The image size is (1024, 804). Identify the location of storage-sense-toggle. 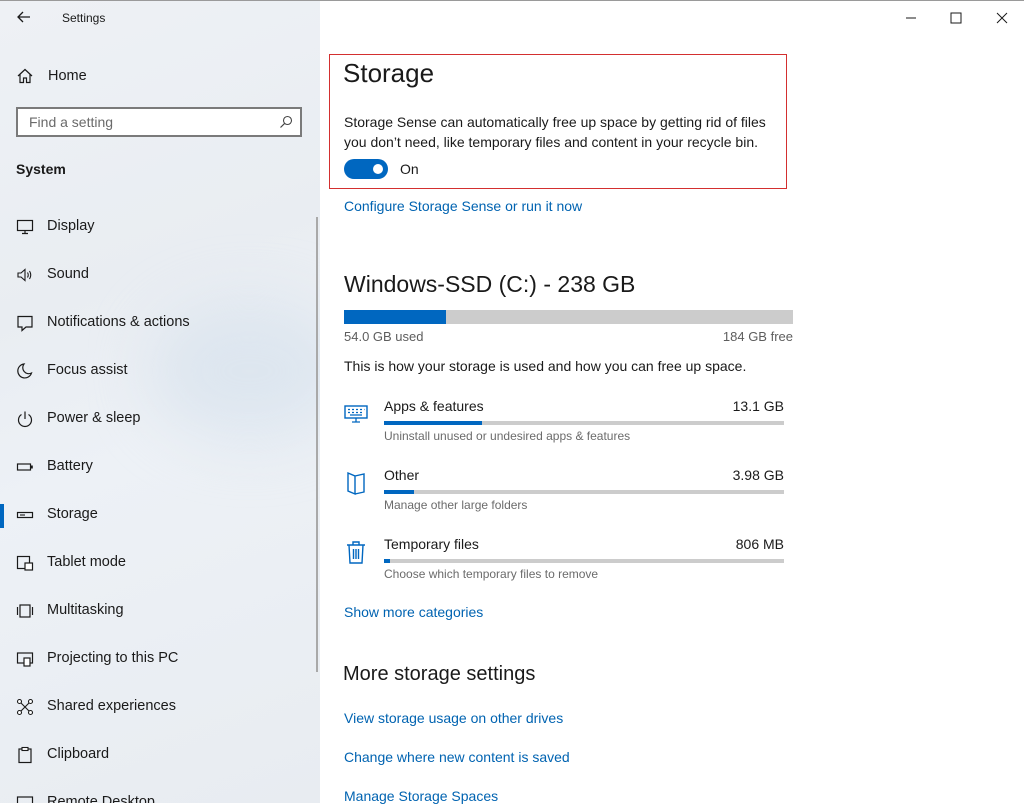
(366, 169).